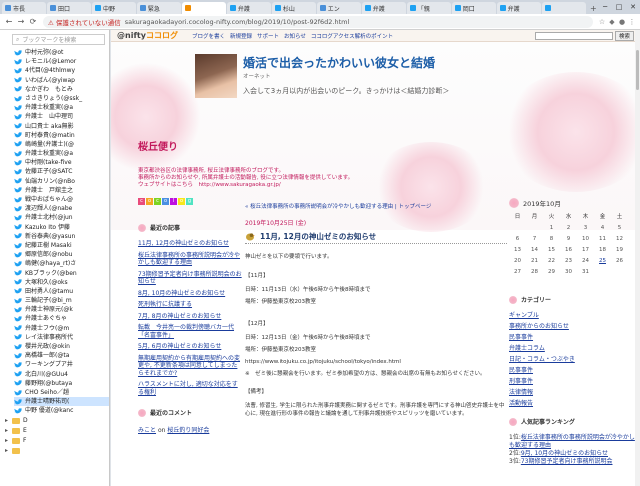 This screenshot has width=640, height=486. I want to click on recent-post-link: 転載 今井亮一の裁判傍聴バカ一代「名富事件」, so click(190, 331).